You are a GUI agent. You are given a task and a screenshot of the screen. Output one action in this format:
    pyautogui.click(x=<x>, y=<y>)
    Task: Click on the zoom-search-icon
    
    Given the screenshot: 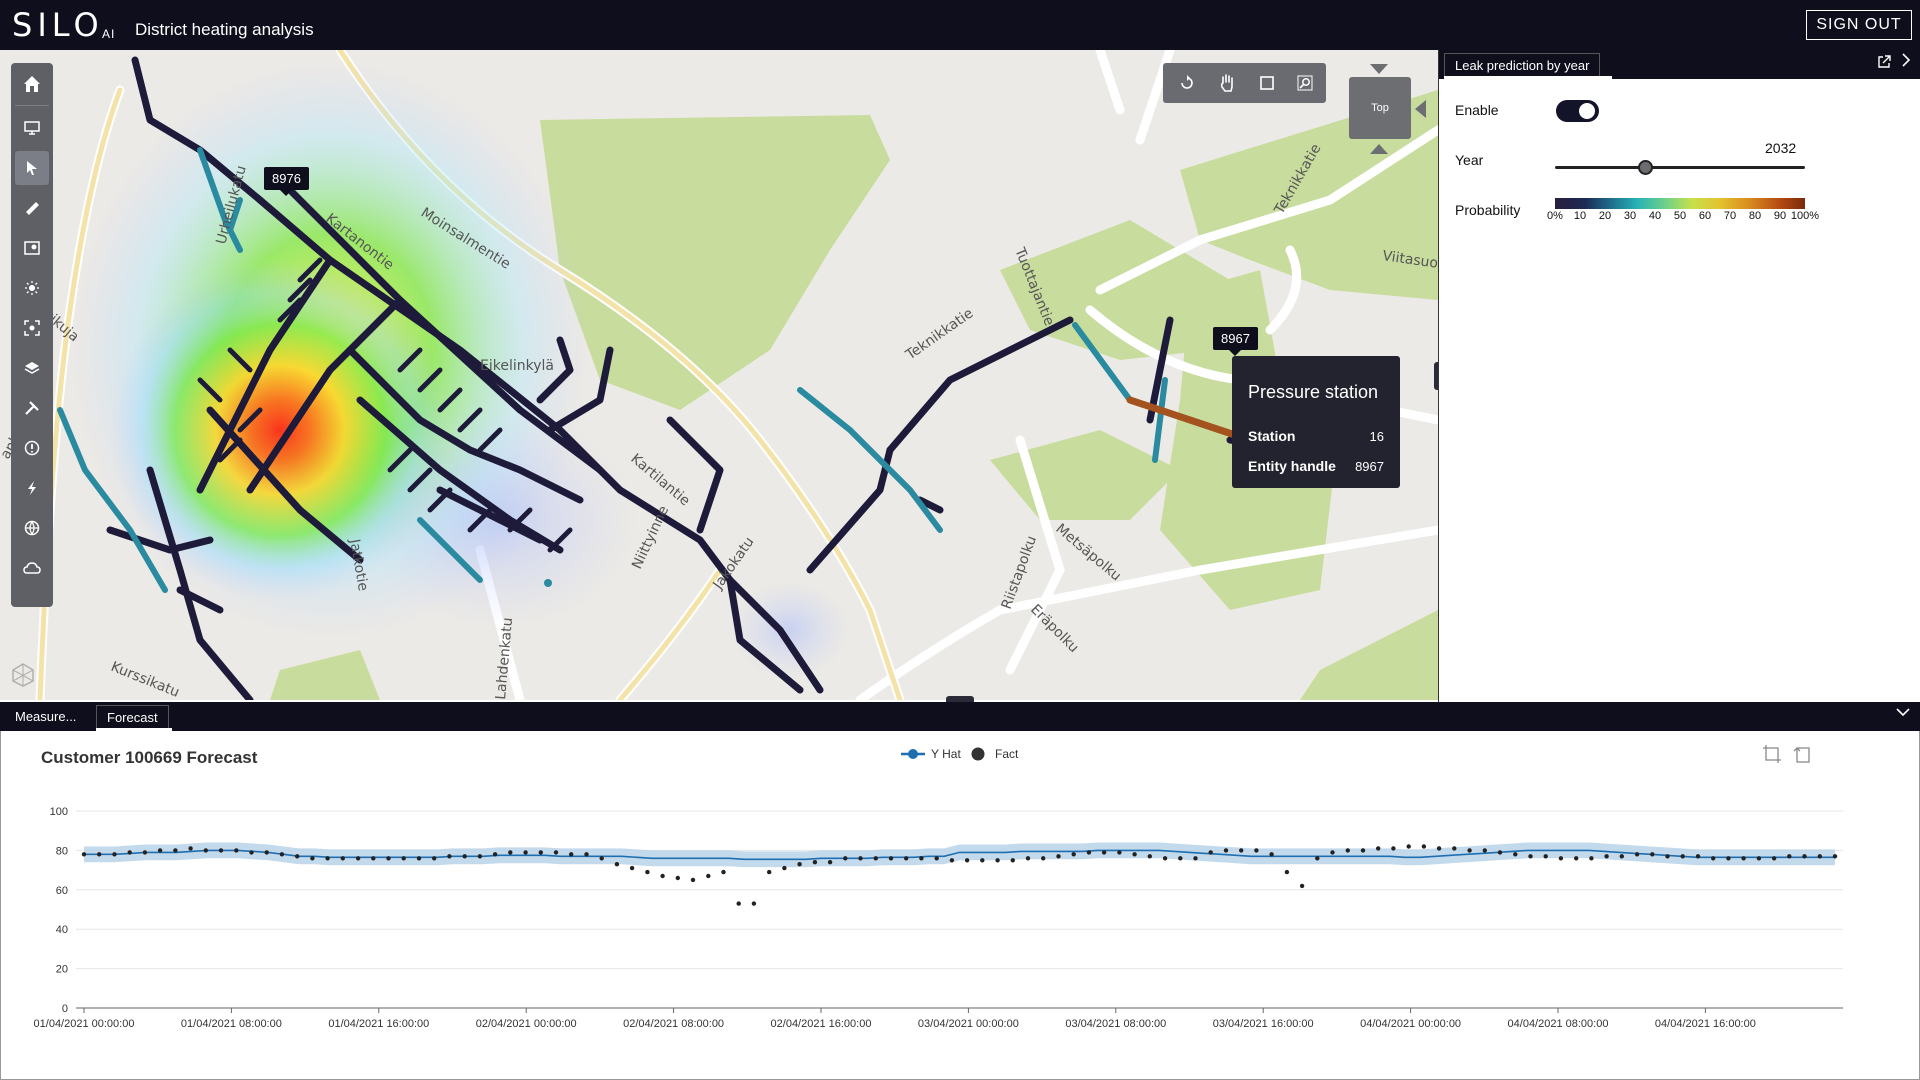 What is the action you would take?
    pyautogui.click(x=1305, y=83)
    